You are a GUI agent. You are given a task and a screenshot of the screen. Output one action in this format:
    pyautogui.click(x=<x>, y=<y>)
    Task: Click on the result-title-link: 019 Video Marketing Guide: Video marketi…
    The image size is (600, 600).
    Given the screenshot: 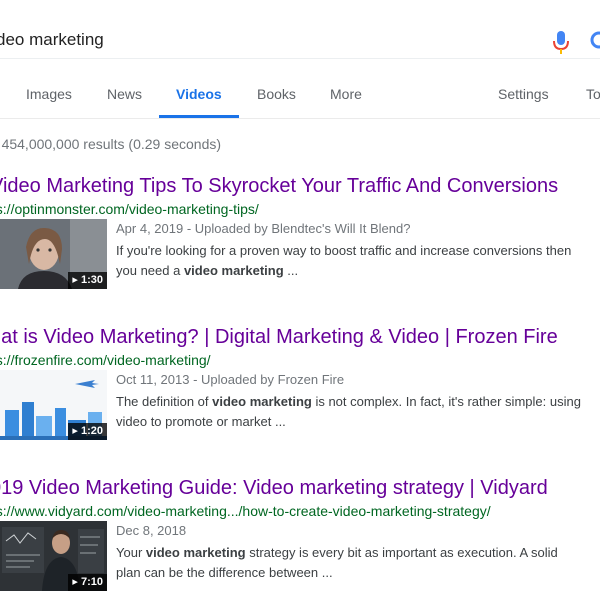 What is the action you would take?
    pyautogui.click(x=274, y=488)
    